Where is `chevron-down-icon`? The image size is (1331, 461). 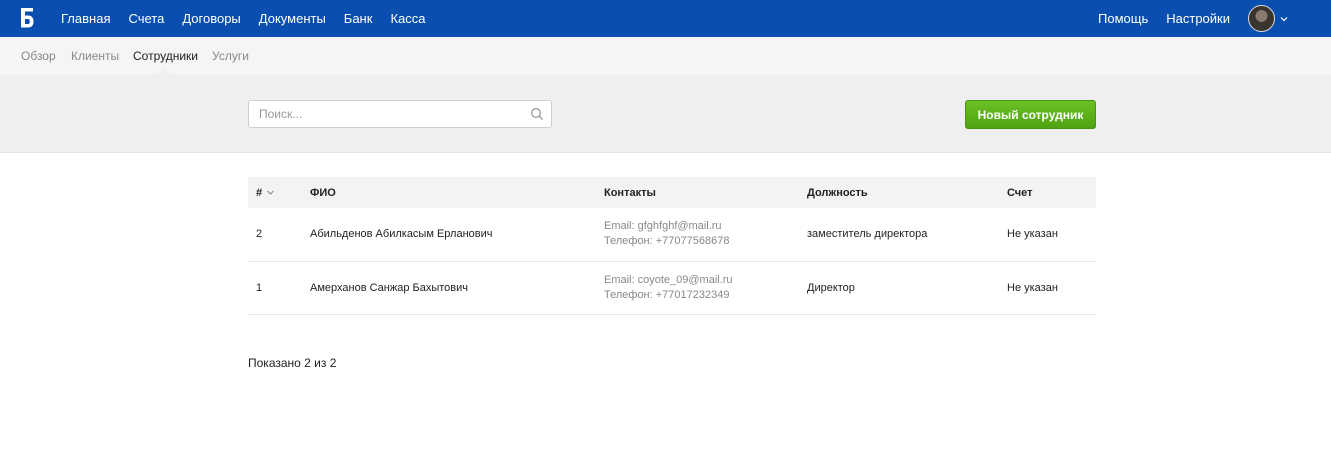 chevron-down-icon is located at coordinates (1284, 18).